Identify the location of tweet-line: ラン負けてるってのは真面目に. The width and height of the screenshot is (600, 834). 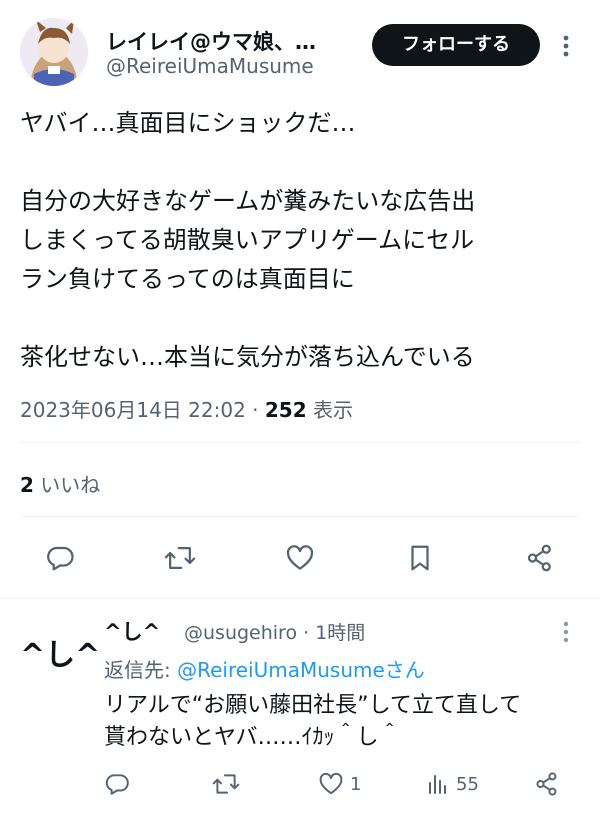
(187, 279).